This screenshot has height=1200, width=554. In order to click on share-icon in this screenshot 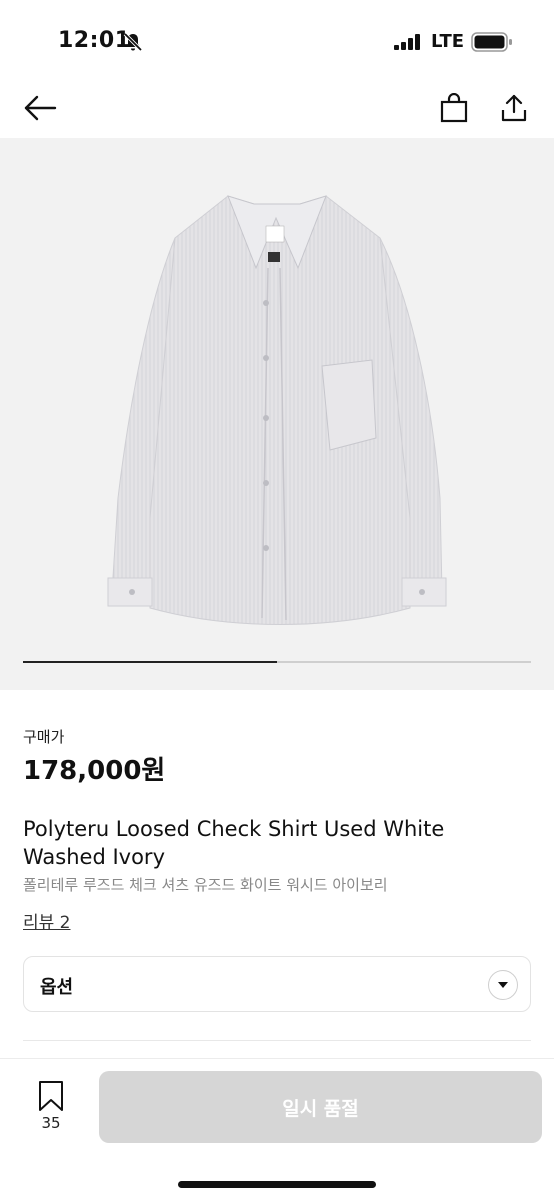, I will do `click(514, 108)`.